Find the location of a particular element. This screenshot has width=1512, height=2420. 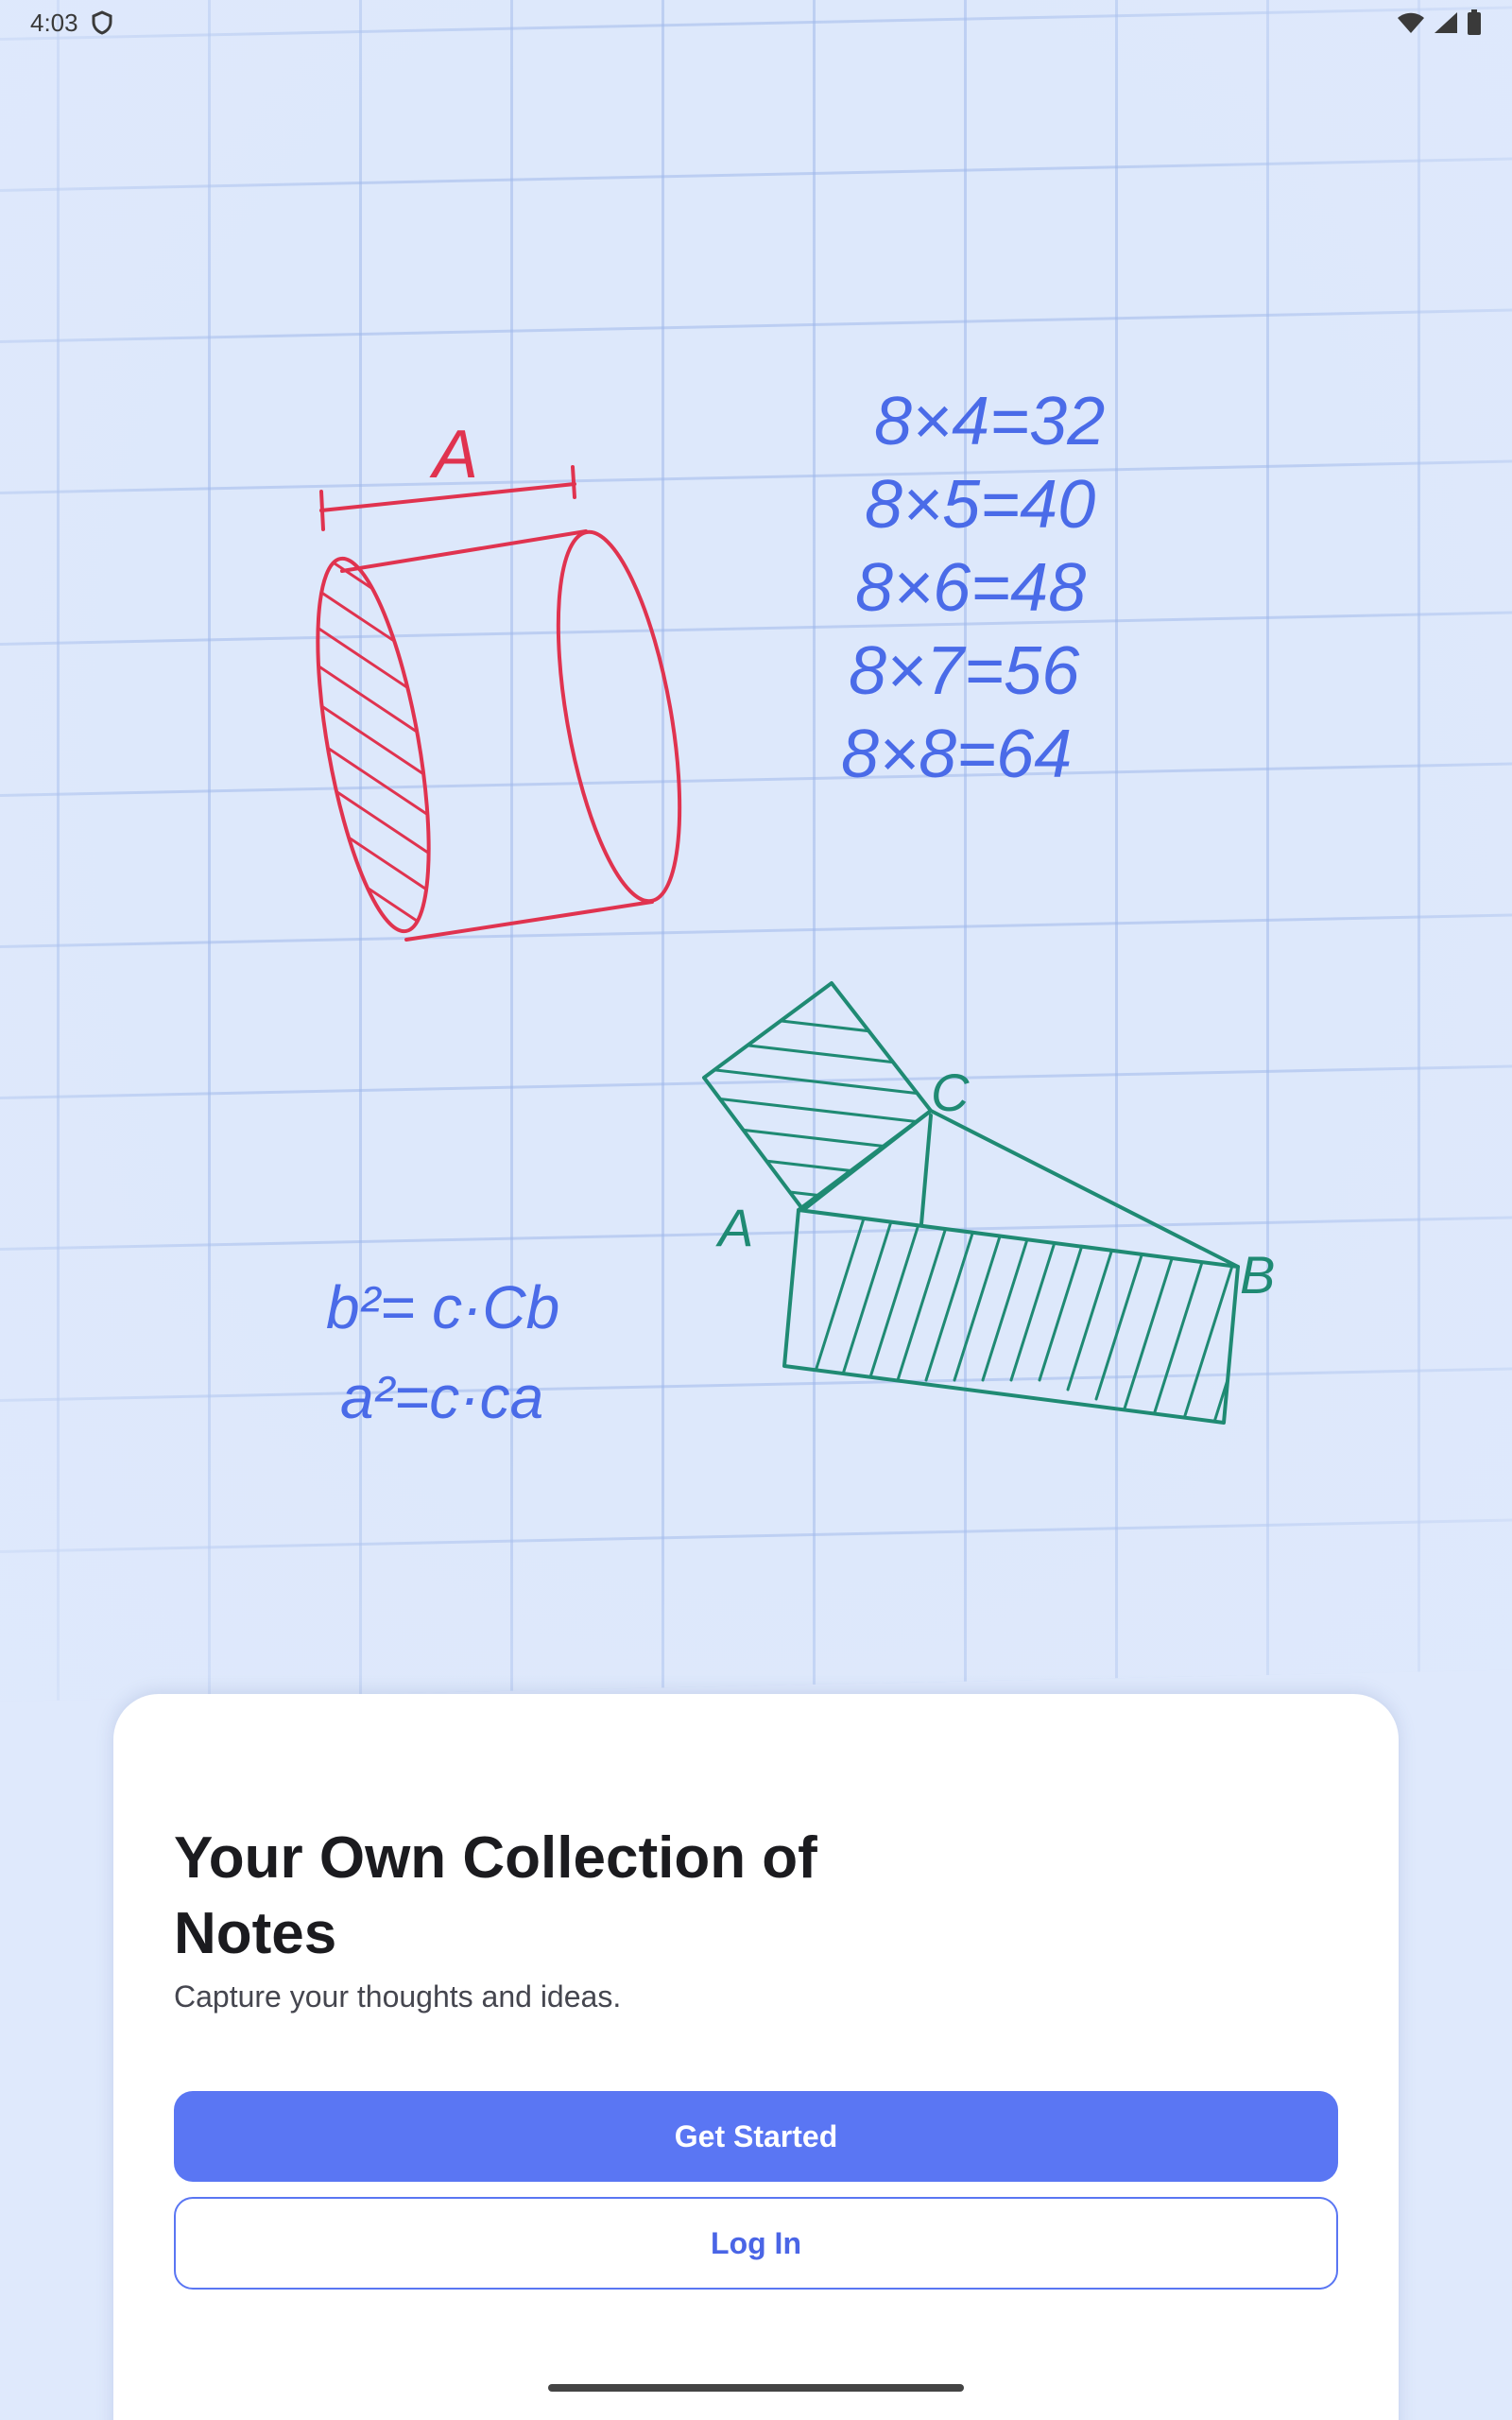

triangle-drawing is located at coordinates (971, 1203).